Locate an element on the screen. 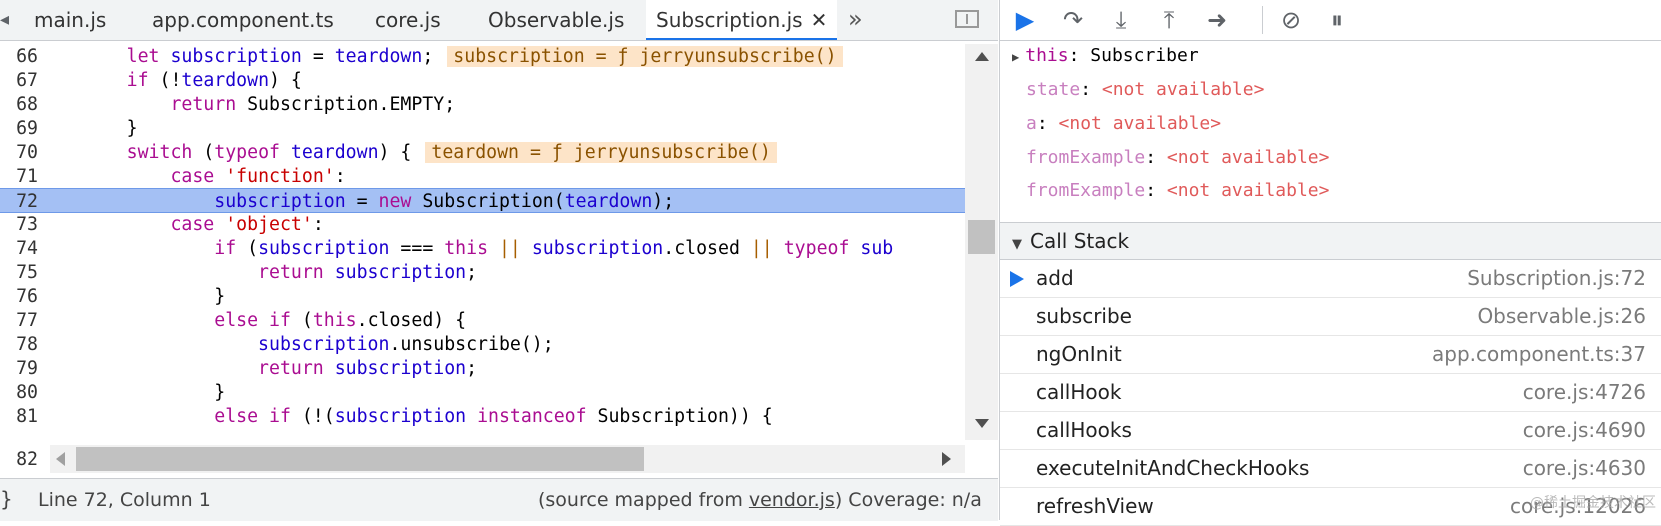 The image size is (1661, 526). tab-label: Observable.js is located at coordinates (556, 20).